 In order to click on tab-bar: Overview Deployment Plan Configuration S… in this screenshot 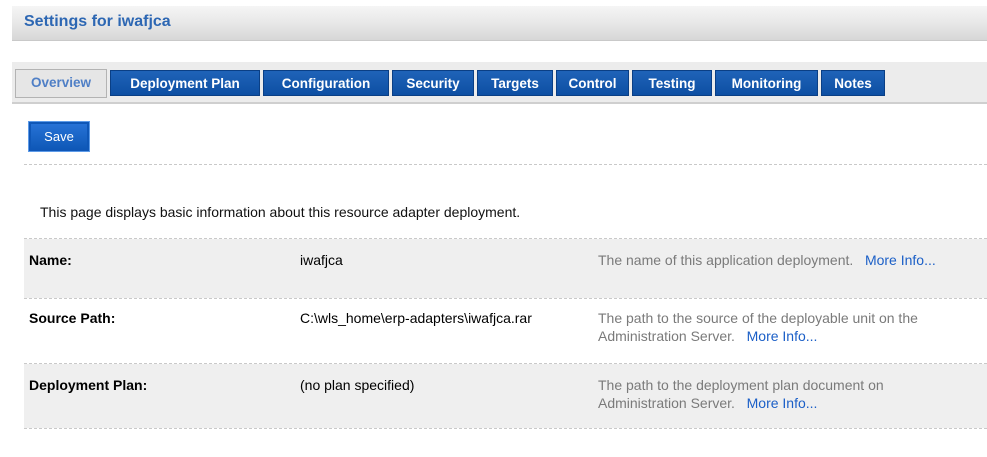, I will do `click(499, 83)`.